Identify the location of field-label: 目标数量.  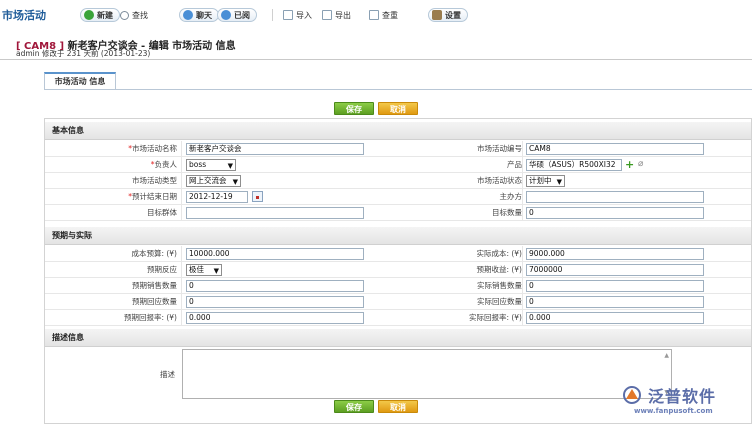
(507, 212).